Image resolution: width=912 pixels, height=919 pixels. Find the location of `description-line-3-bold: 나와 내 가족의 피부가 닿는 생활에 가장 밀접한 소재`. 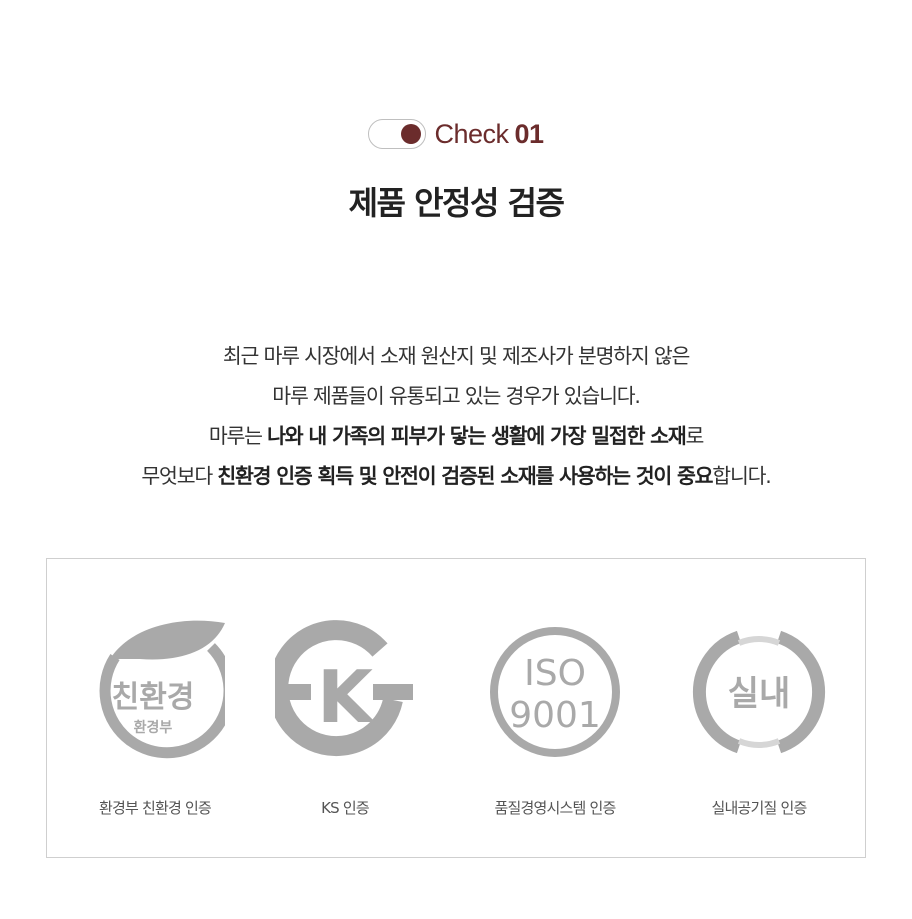

description-line-3-bold: 나와 내 가족의 피부가 닿는 생활에 가장 밀접한 소재 is located at coordinates (477, 436).